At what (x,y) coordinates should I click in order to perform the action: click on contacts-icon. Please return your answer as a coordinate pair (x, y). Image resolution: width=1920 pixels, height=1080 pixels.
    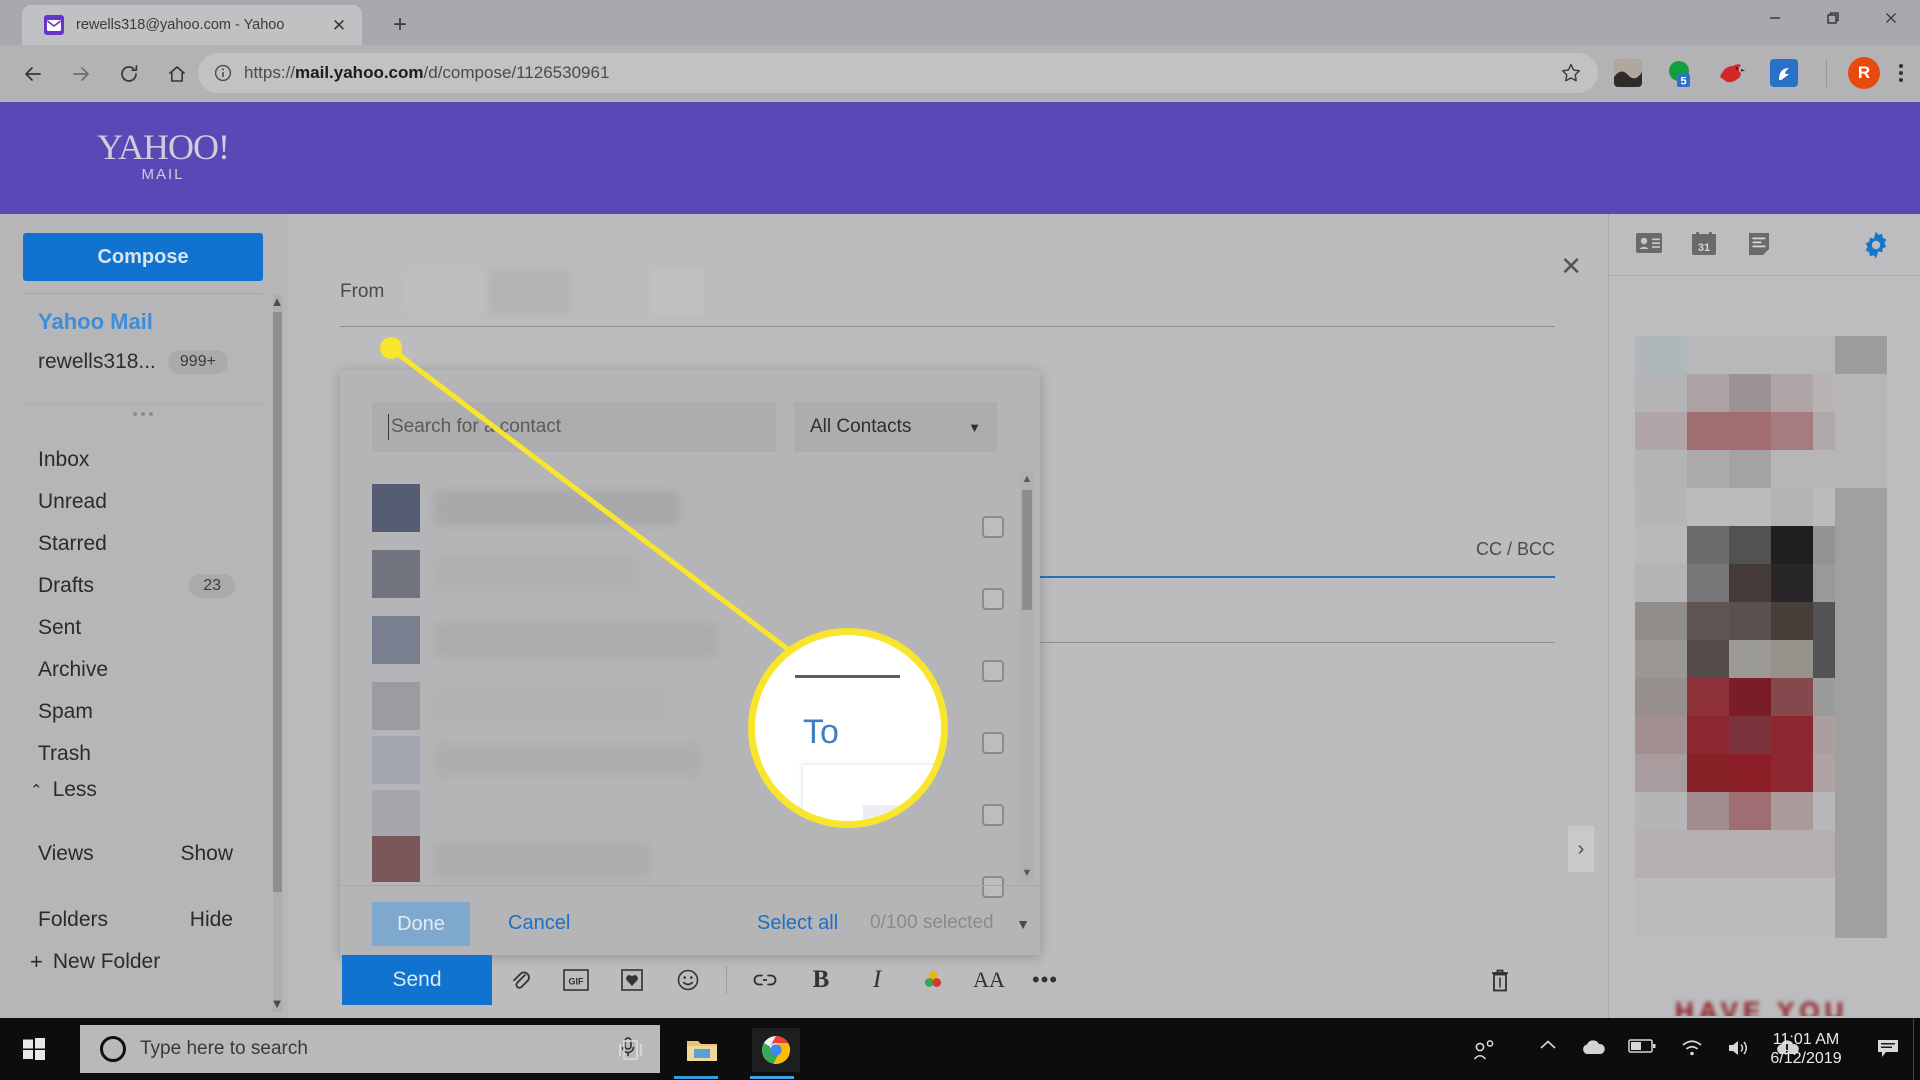
    Looking at the image, I should click on (1649, 245).